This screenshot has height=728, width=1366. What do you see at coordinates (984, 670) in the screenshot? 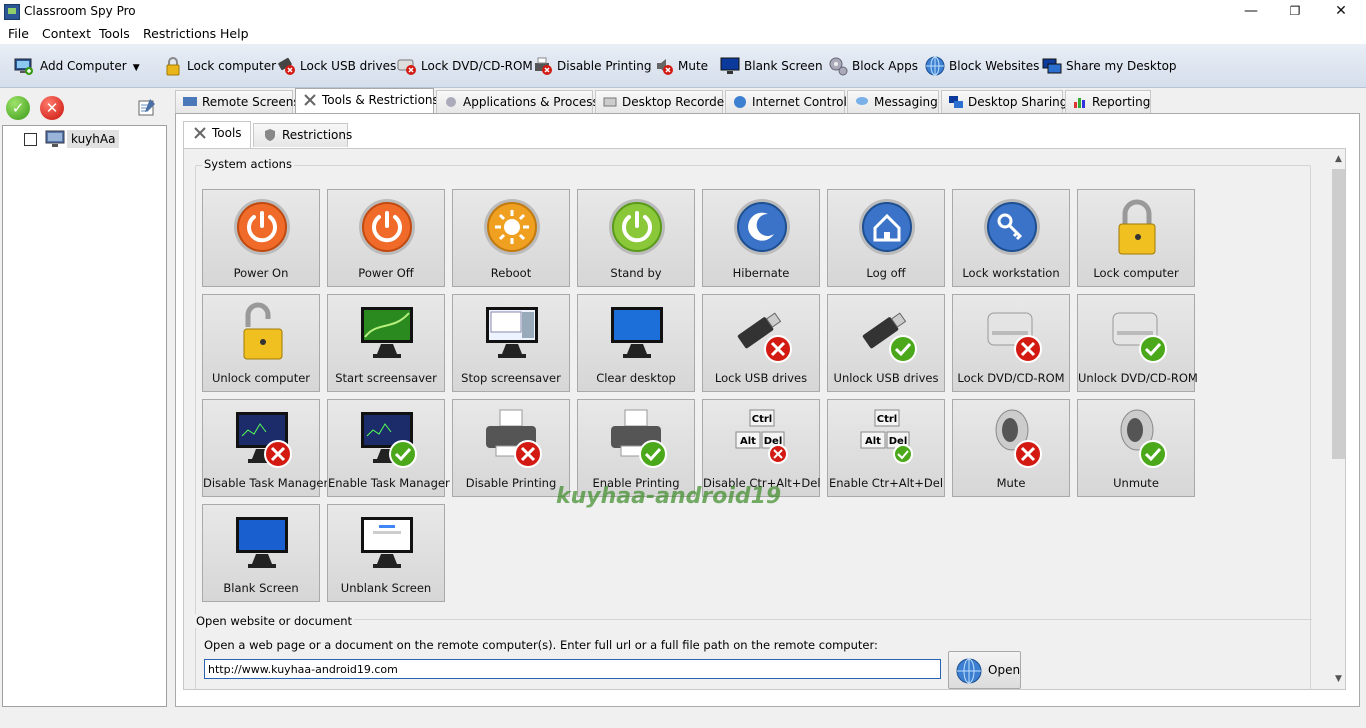
I see `open-button: Open` at bounding box center [984, 670].